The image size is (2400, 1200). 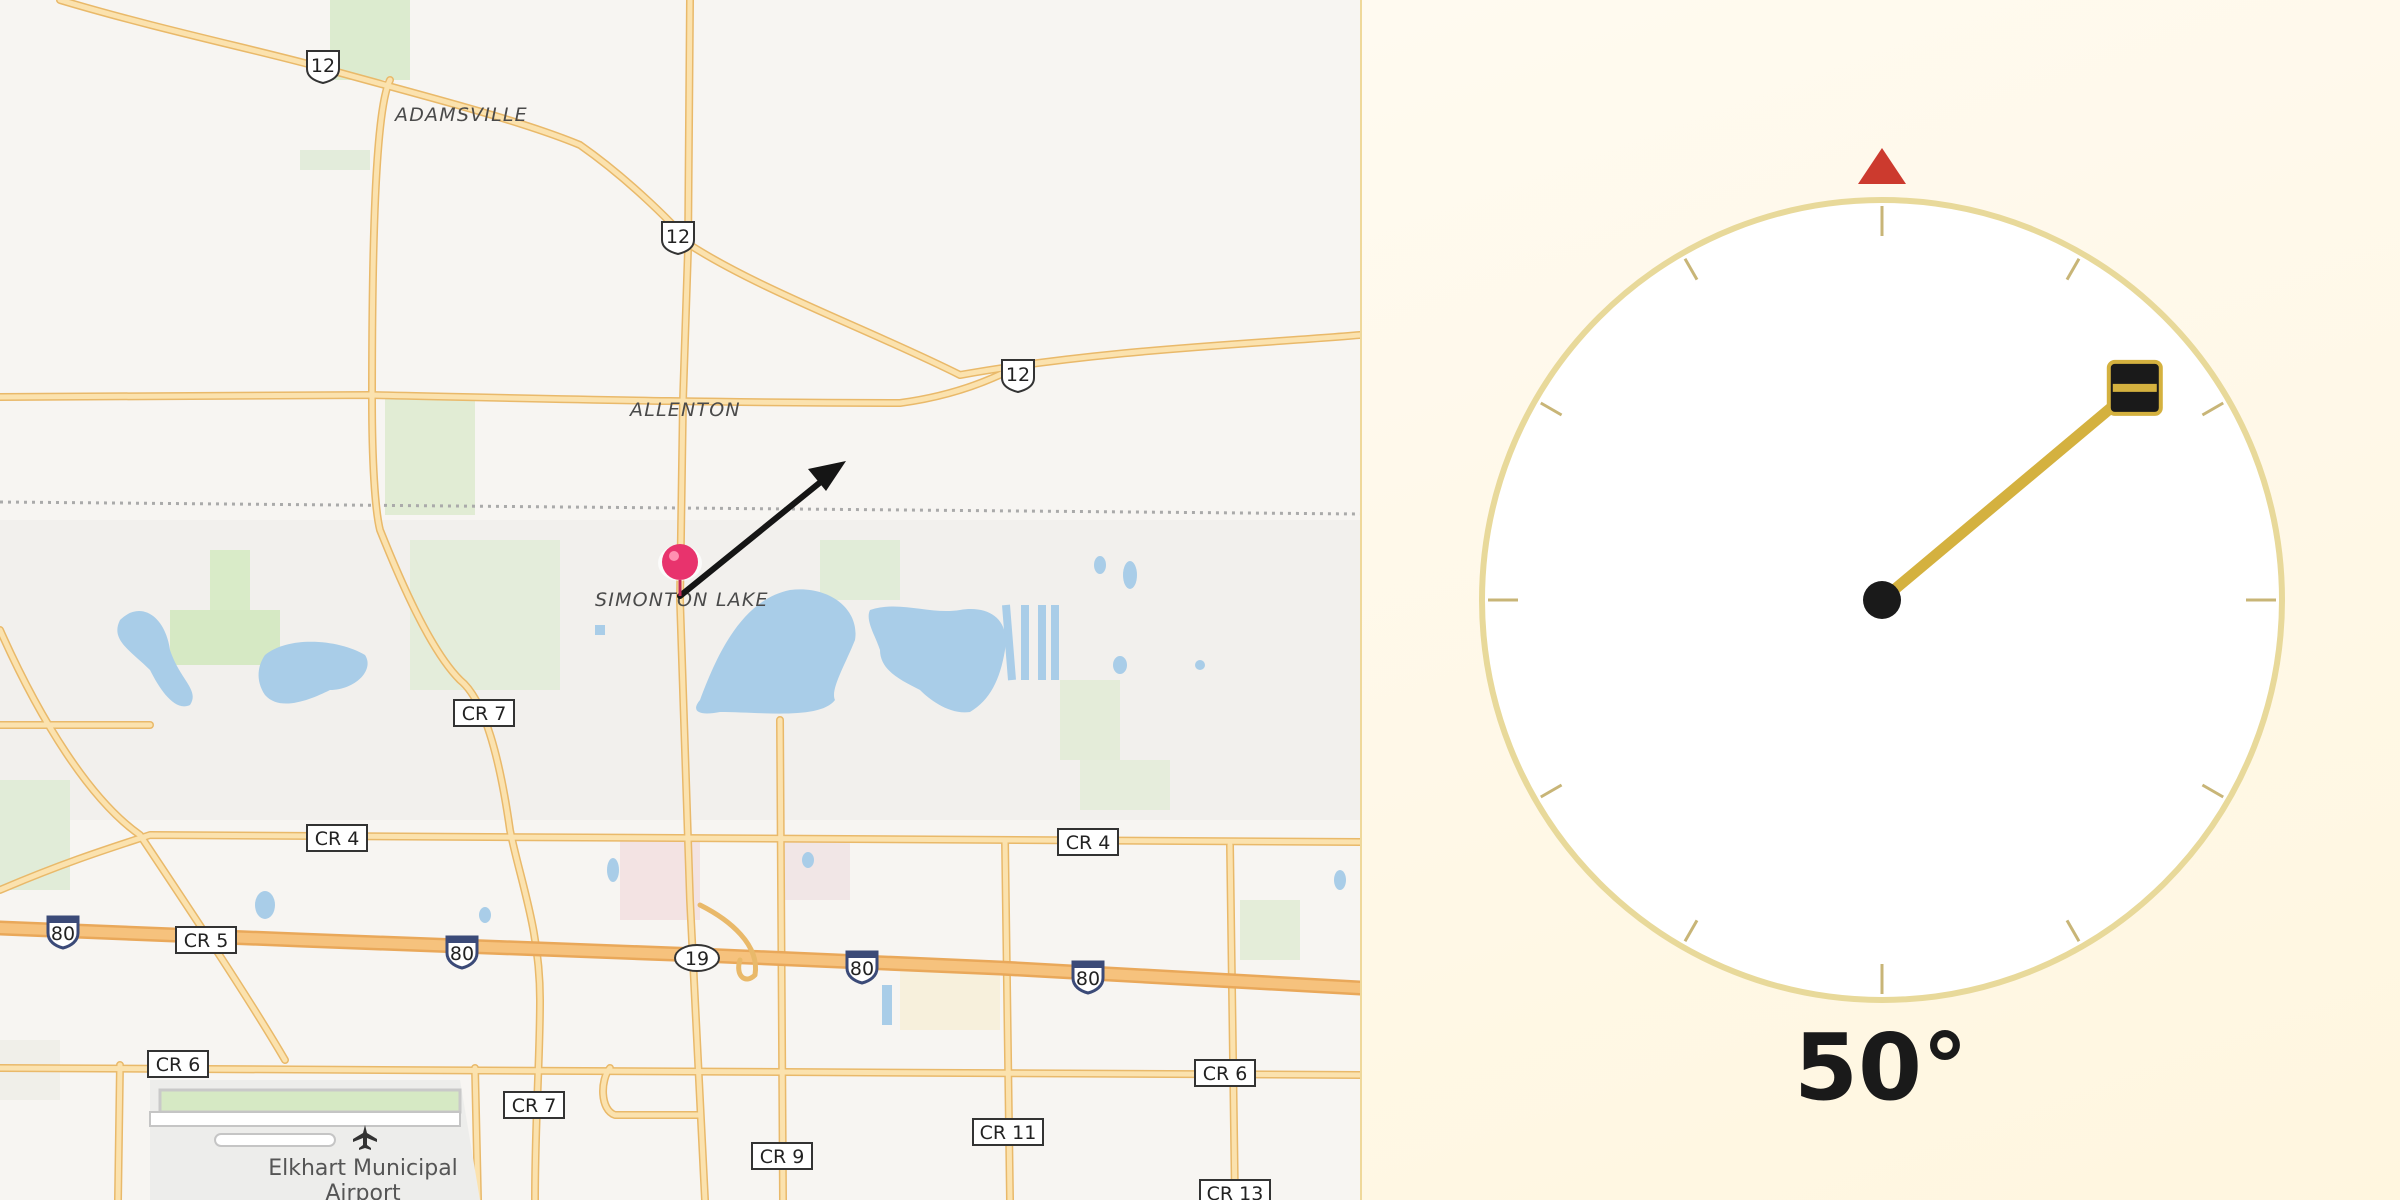 I want to click on airport-area, so click(x=314, y=1140).